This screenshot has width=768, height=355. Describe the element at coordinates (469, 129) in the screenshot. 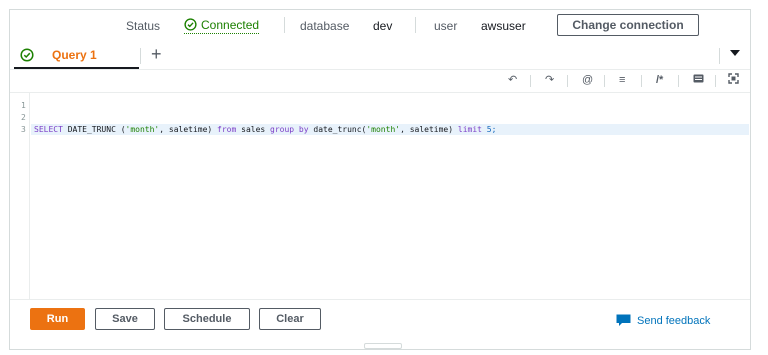

I see `code-token: limit` at that location.